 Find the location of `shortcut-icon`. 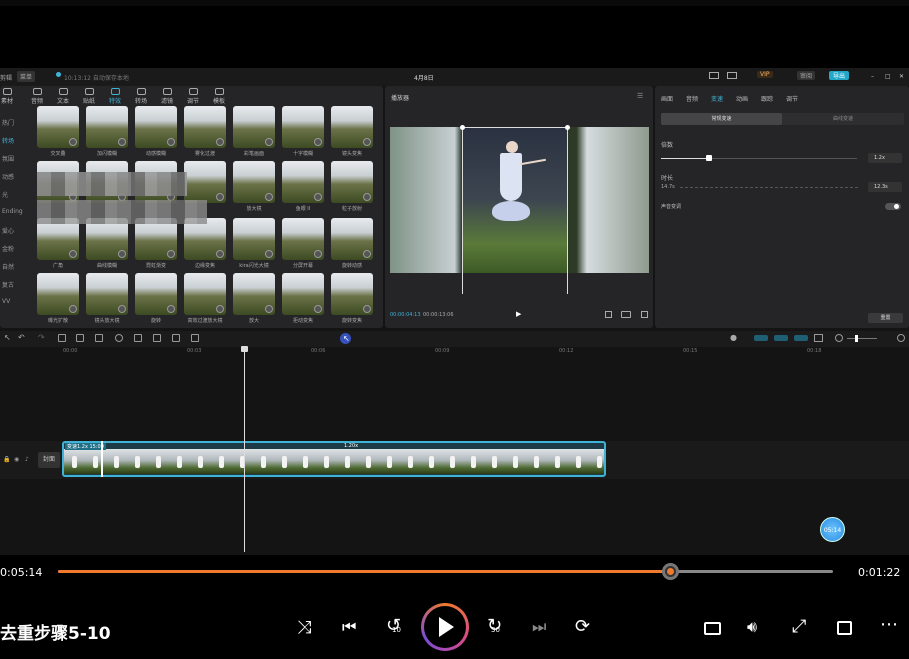

shortcut-icon is located at coordinates (714, 75).